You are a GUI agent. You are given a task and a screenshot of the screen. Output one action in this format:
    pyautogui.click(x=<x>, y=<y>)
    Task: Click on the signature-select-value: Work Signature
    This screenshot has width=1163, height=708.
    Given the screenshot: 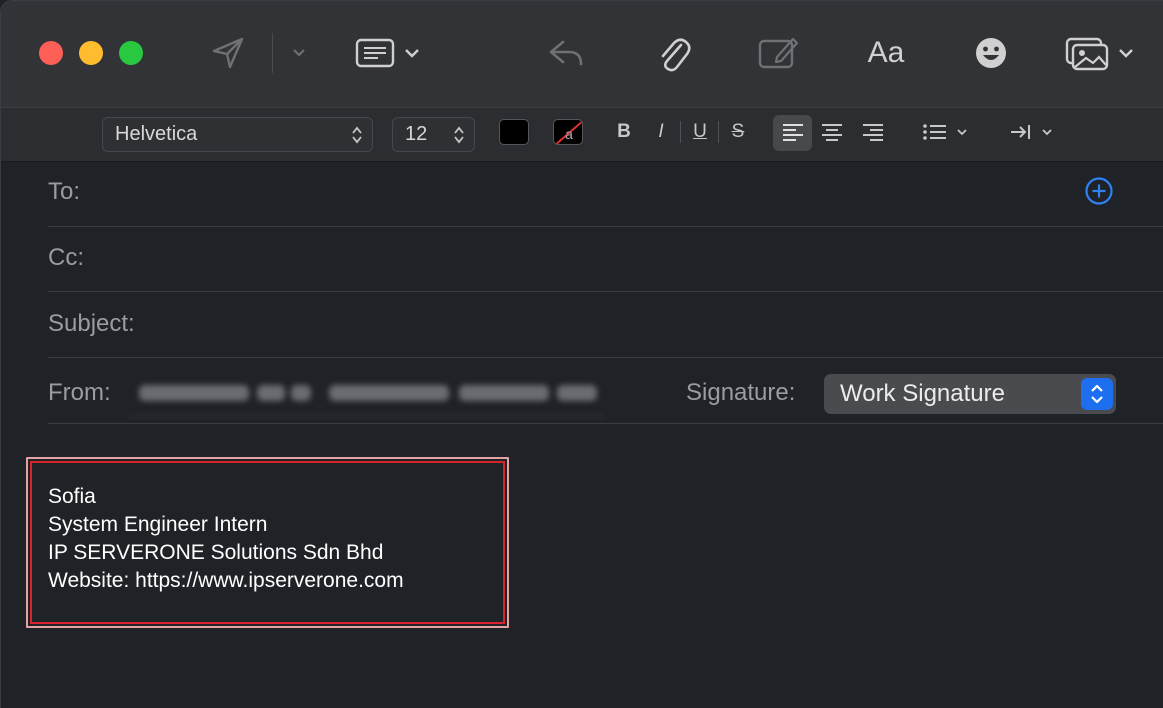 What is the action you would take?
    pyautogui.click(x=922, y=393)
    